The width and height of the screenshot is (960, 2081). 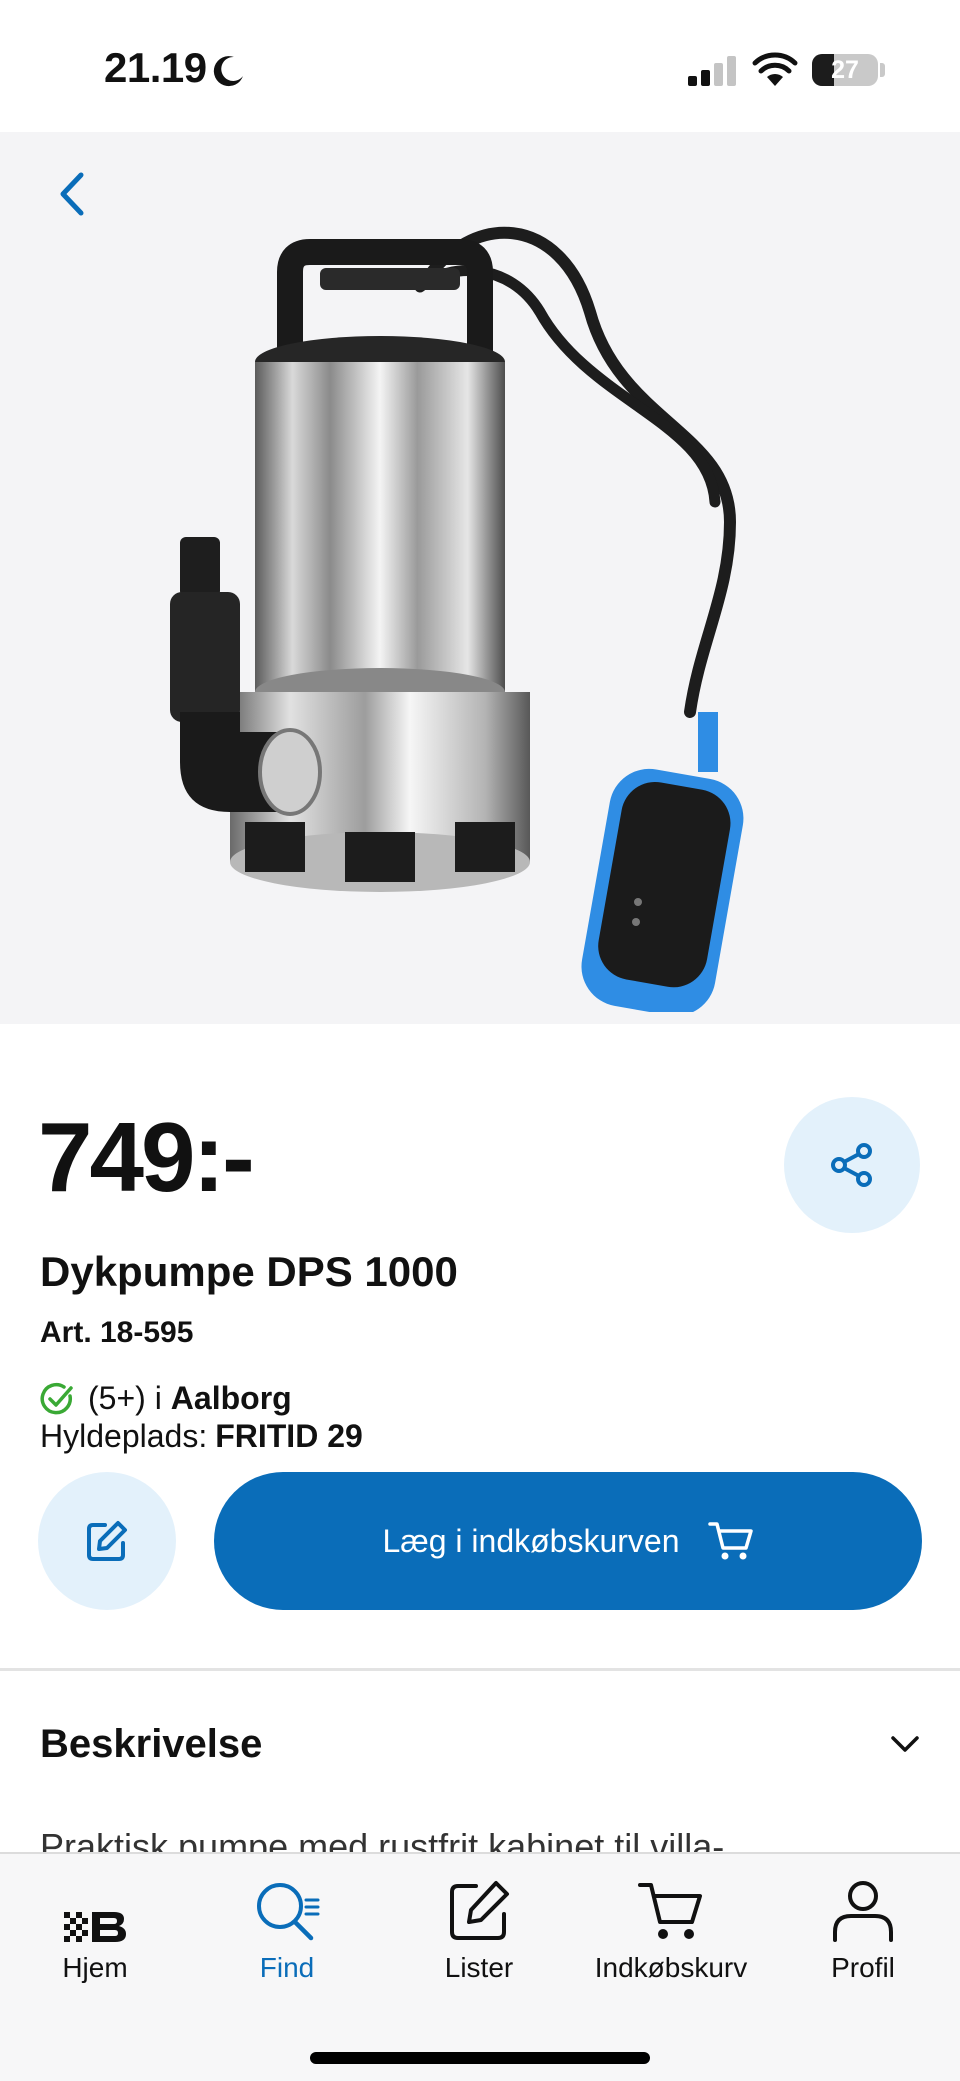 What do you see at coordinates (155, 67) in the screenshot?
I see `status-time: 21.19` at bounding box center [155, 67].